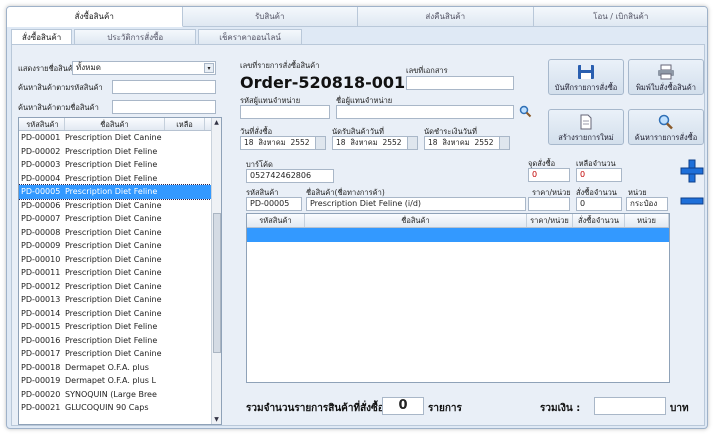 Image resolution: width=714 pixels, height=435 pixels. I want to click on product-code-input: PD-00005, so click(274, 204).